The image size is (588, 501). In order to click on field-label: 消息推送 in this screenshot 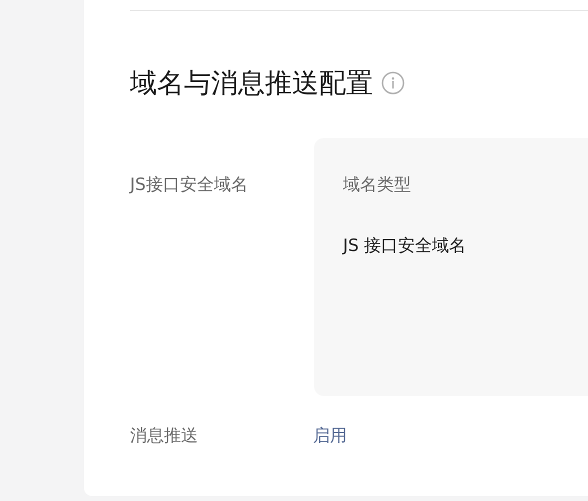, I will do `click(164, 436)`.